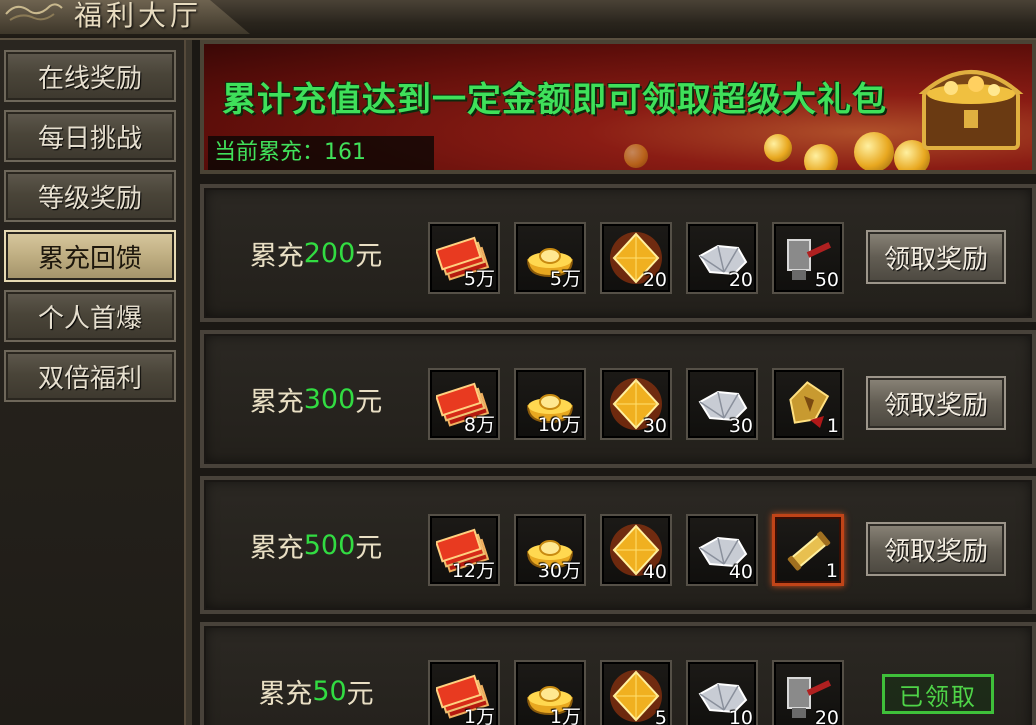  What do you see at coordinates (938, 694) in the screenshot?
I see `claimed-stamp: 已领取` at bounding box center [938, 694].